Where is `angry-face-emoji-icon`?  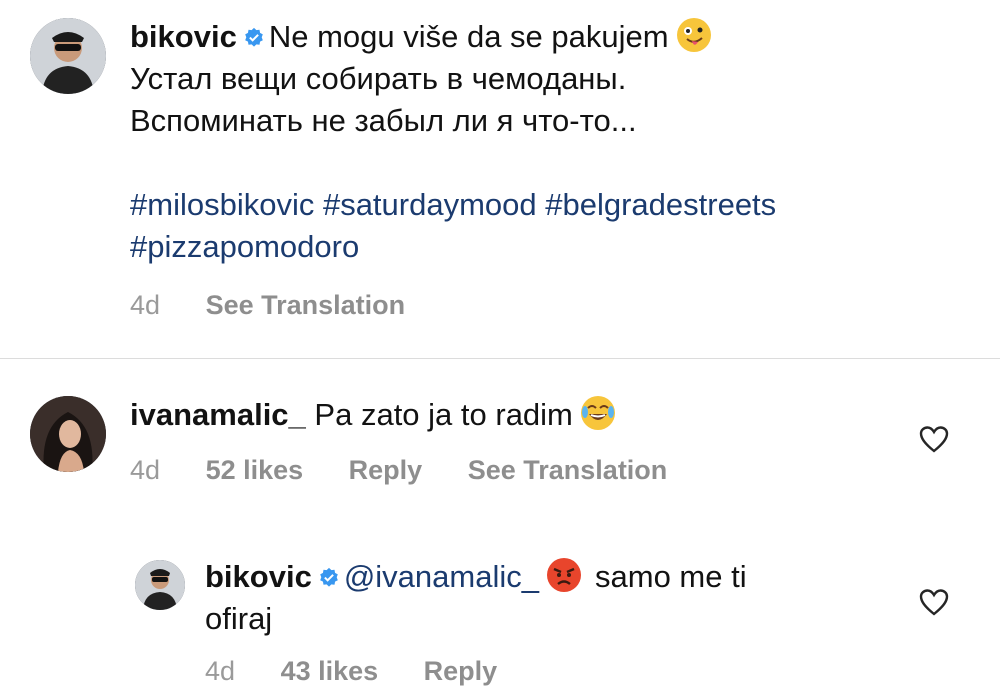
angry-face-emoji-icon is located at coordinates (564, 575).